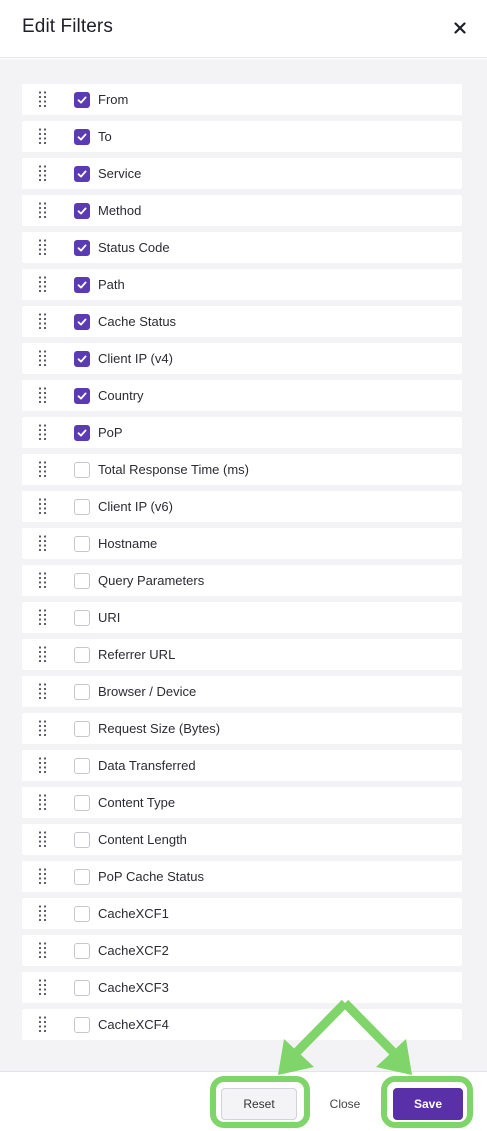 The width and height of the screenshot is (487, 1131). Describe the element at coordinates (133, 913) in the screenshot. I see `filter-label: CacheXCF1` at that location.